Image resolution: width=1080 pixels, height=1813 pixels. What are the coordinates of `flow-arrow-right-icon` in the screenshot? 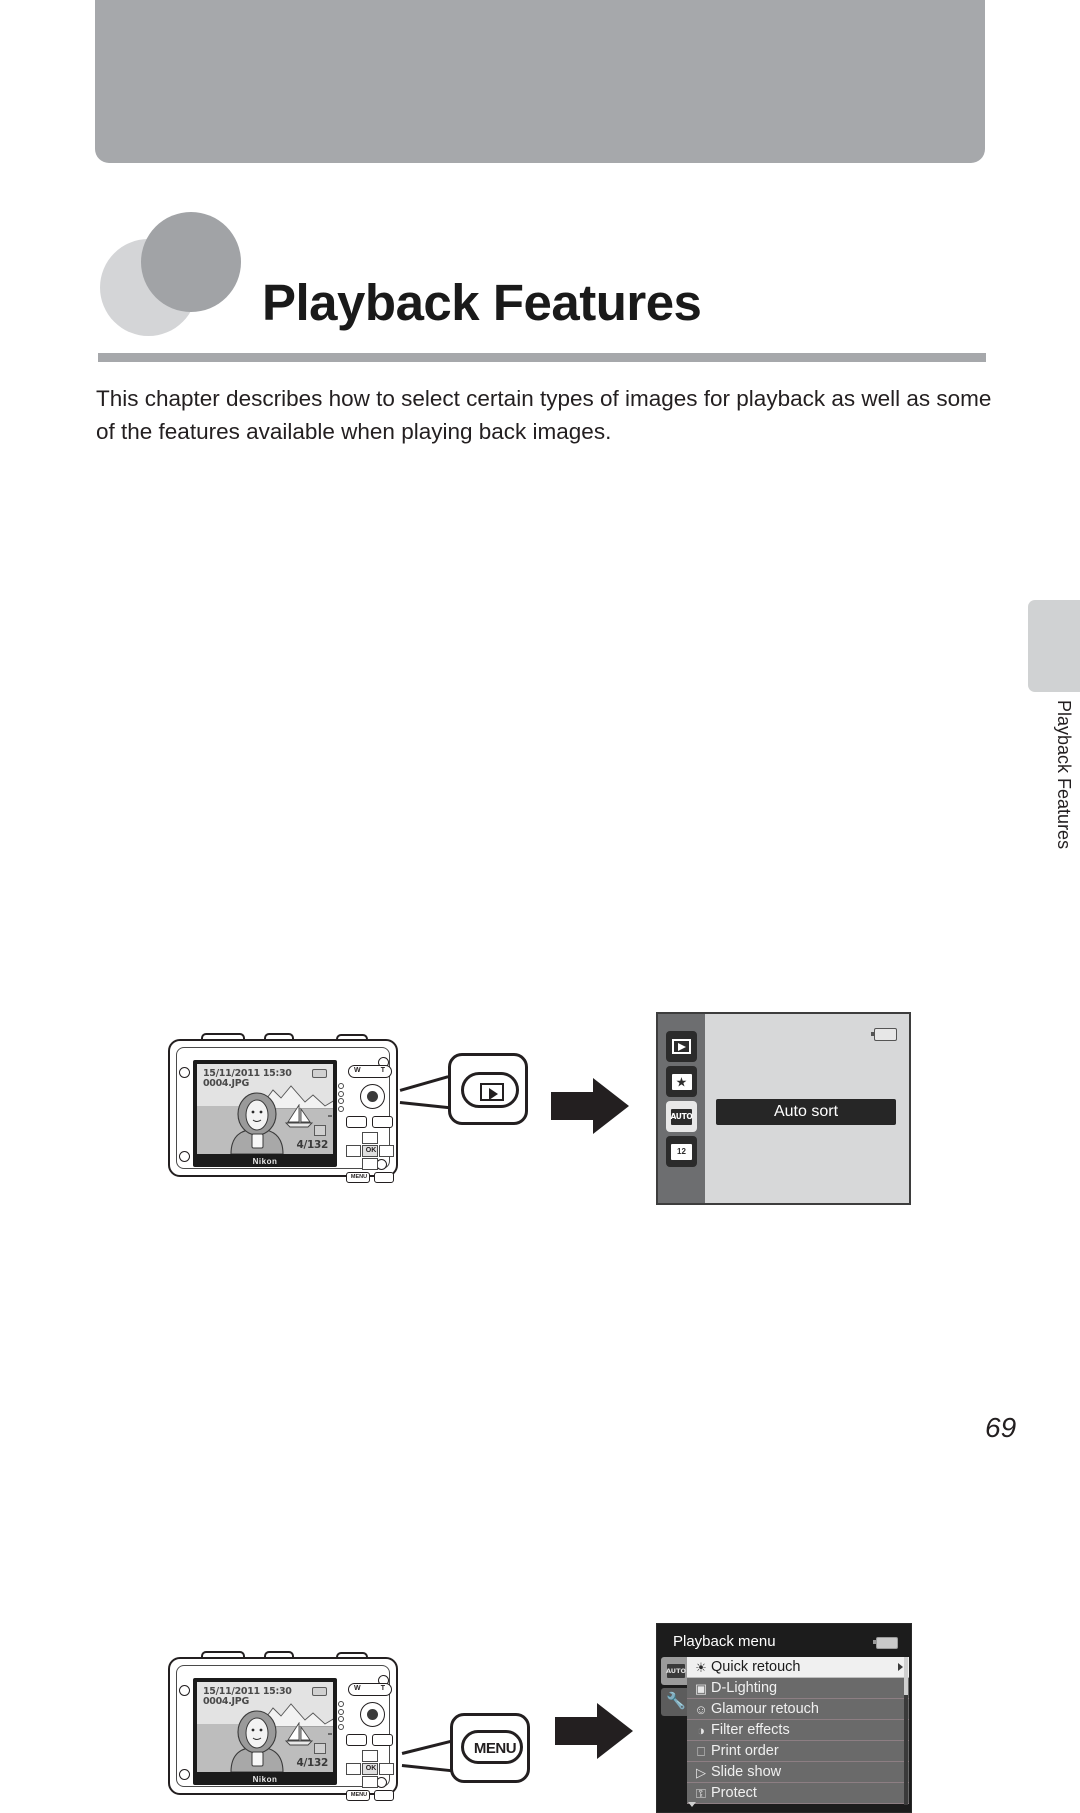 It's located at (594, 1731).